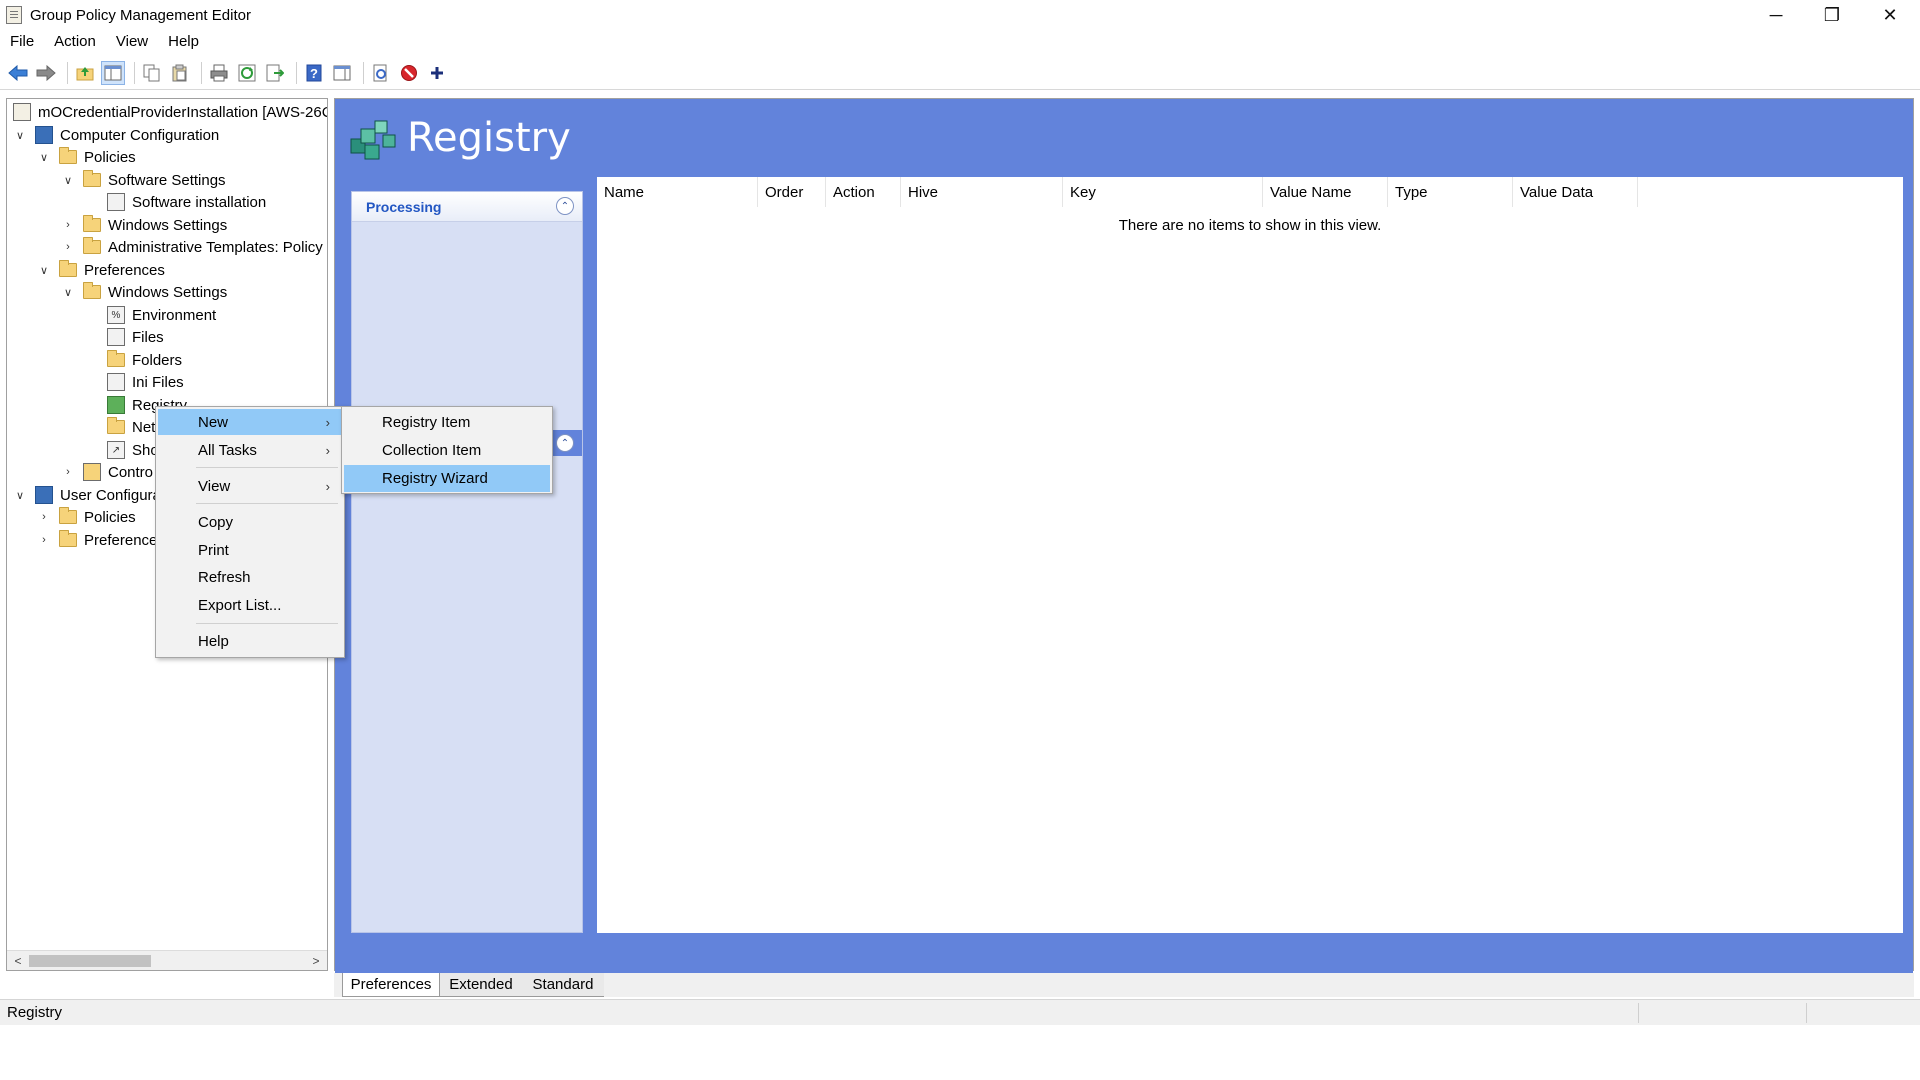  What do you see at coordinates (437, 73) in the screenshot?
I see `add-icon` at bounding box center [437, 73].